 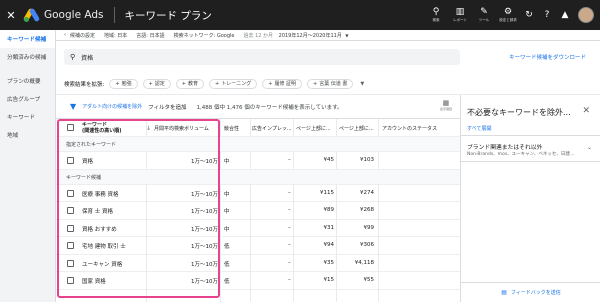 What do you see at coordinates (102, 128) in the screenshot?
I see `keyword-column-header: キーワード (関連性の高い順)` at bounding box center [102, 128].